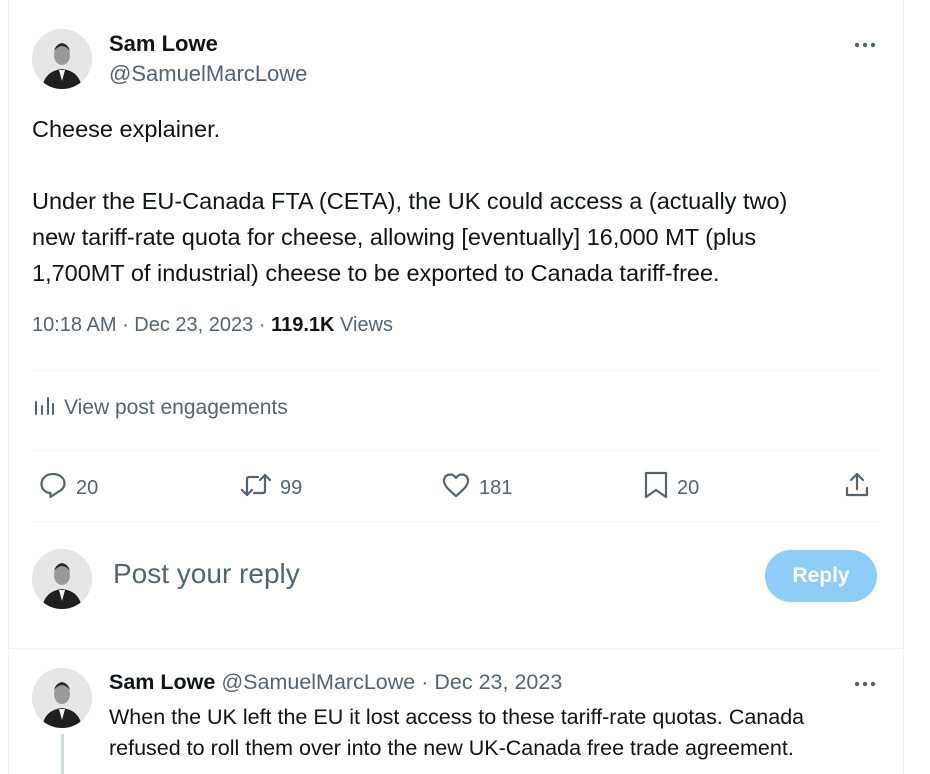 The image size is (930, 774). What do you see at coordinates (318, 682) in the screenshot?
I see `reply-author-handle: @SamuelMarcLowe` at bounding box center [318, 682].